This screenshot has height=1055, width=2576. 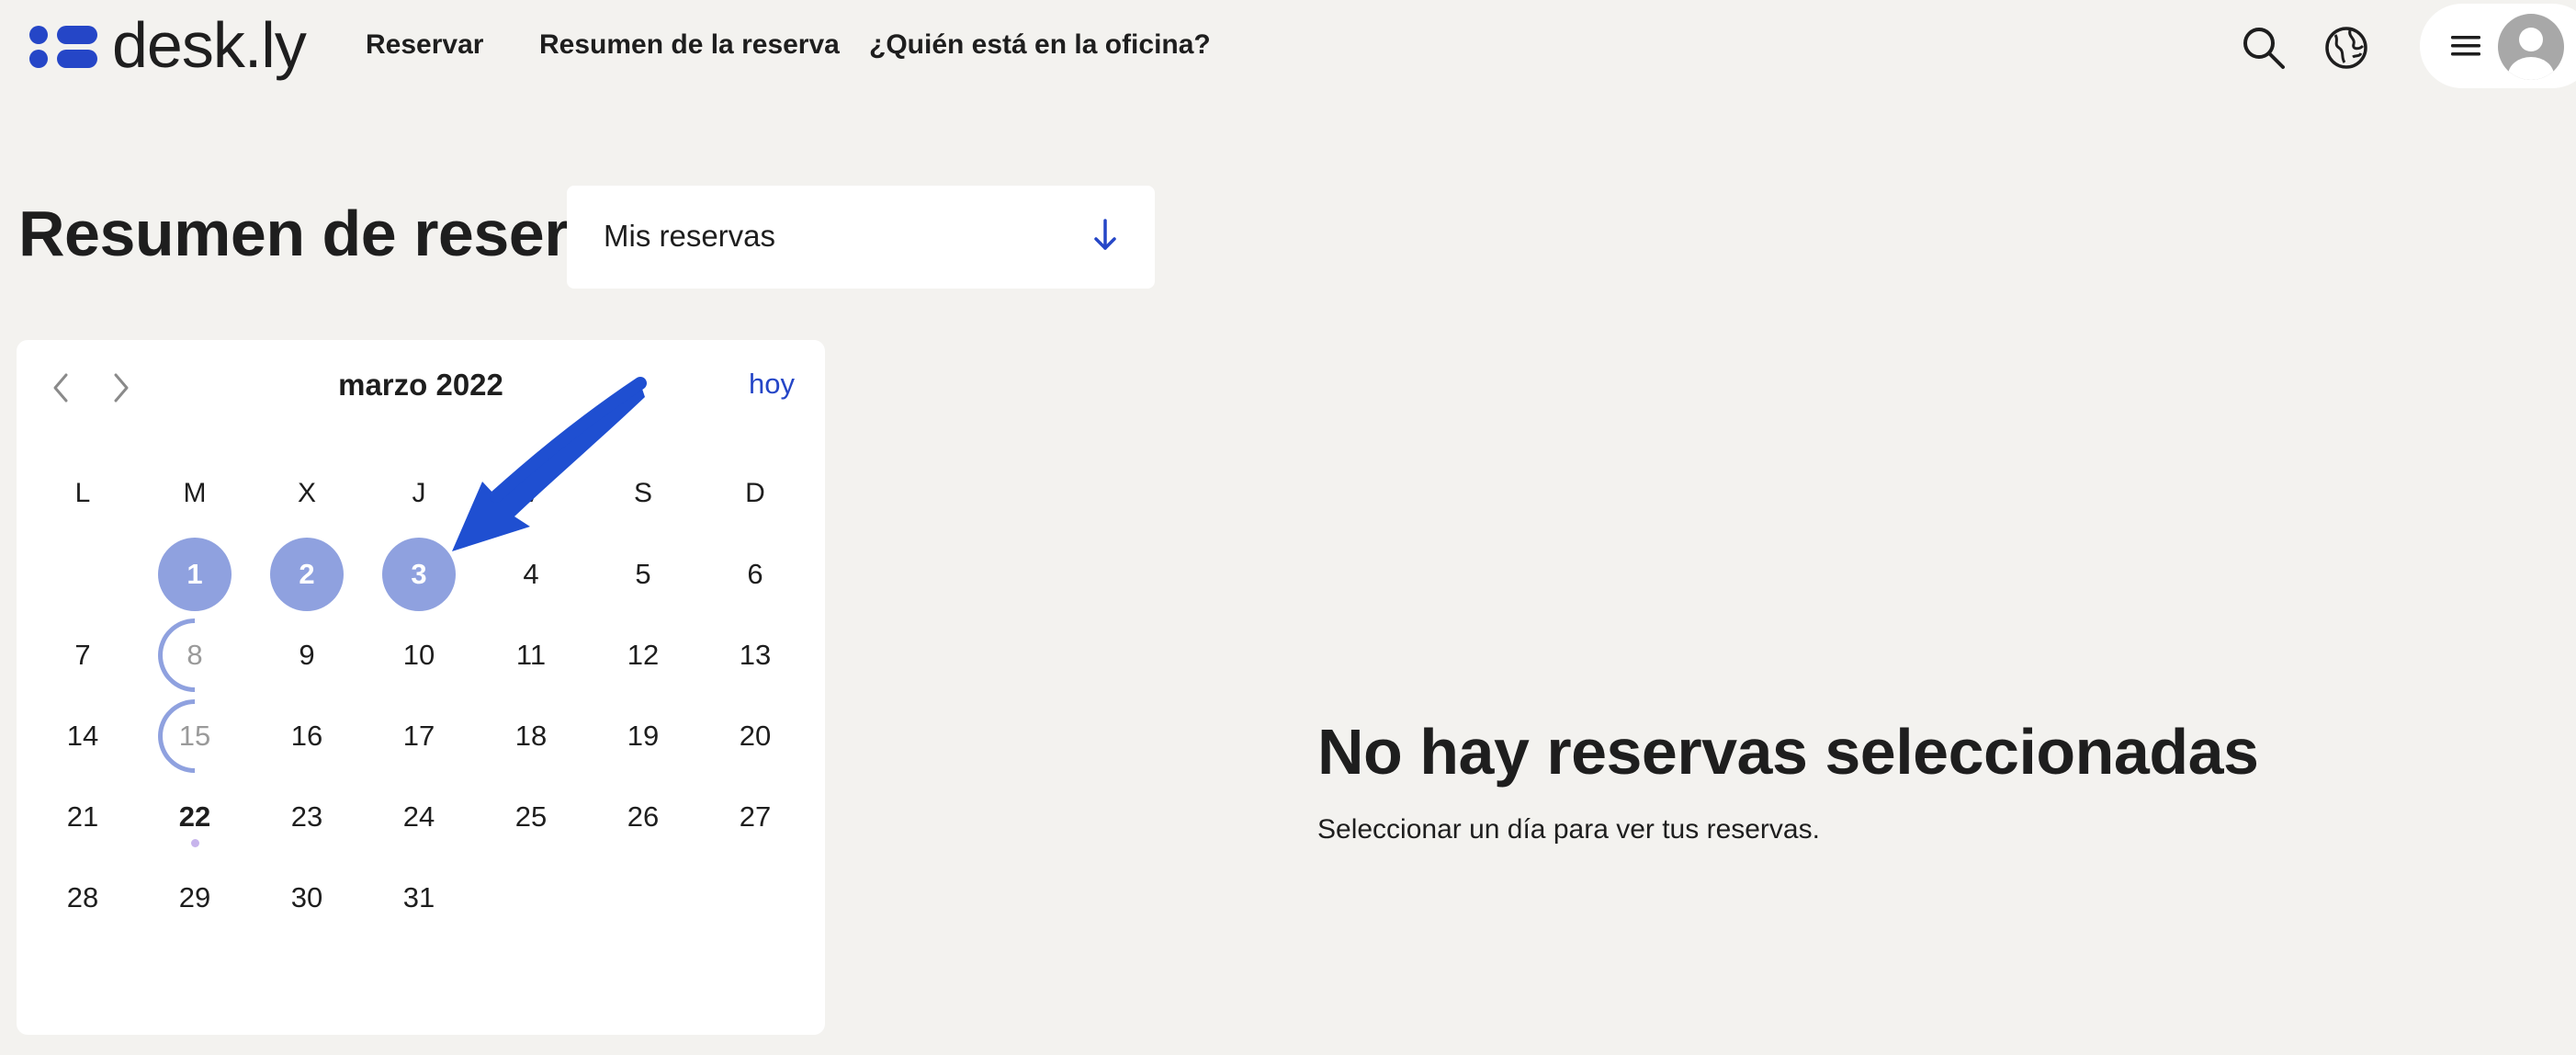 What do you see at coordinates (307, 817) in the screenshot?
I see `calendar-day-23: 23` at bounding box center [307, 817].